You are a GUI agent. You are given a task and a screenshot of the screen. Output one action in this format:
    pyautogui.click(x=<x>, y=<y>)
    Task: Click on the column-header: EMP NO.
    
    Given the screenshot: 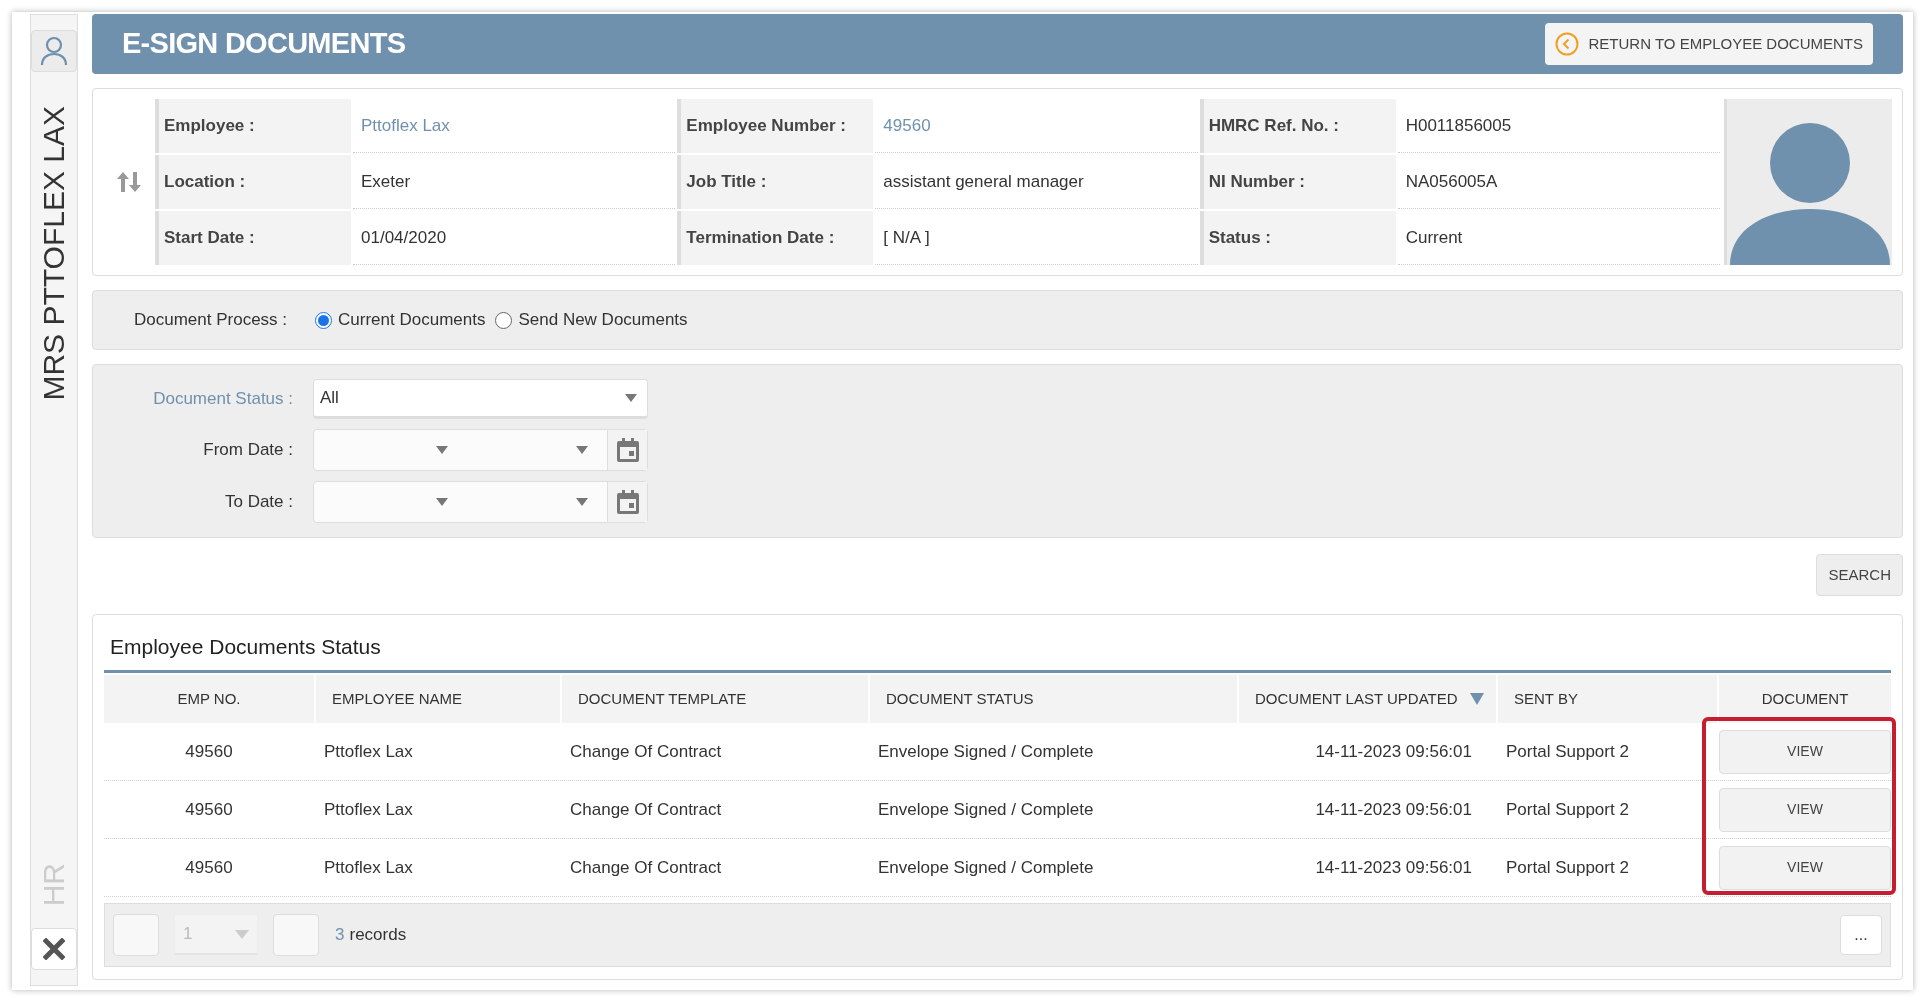 What is the action you would take?
    pyautogui.click(x=209, y=699)
    